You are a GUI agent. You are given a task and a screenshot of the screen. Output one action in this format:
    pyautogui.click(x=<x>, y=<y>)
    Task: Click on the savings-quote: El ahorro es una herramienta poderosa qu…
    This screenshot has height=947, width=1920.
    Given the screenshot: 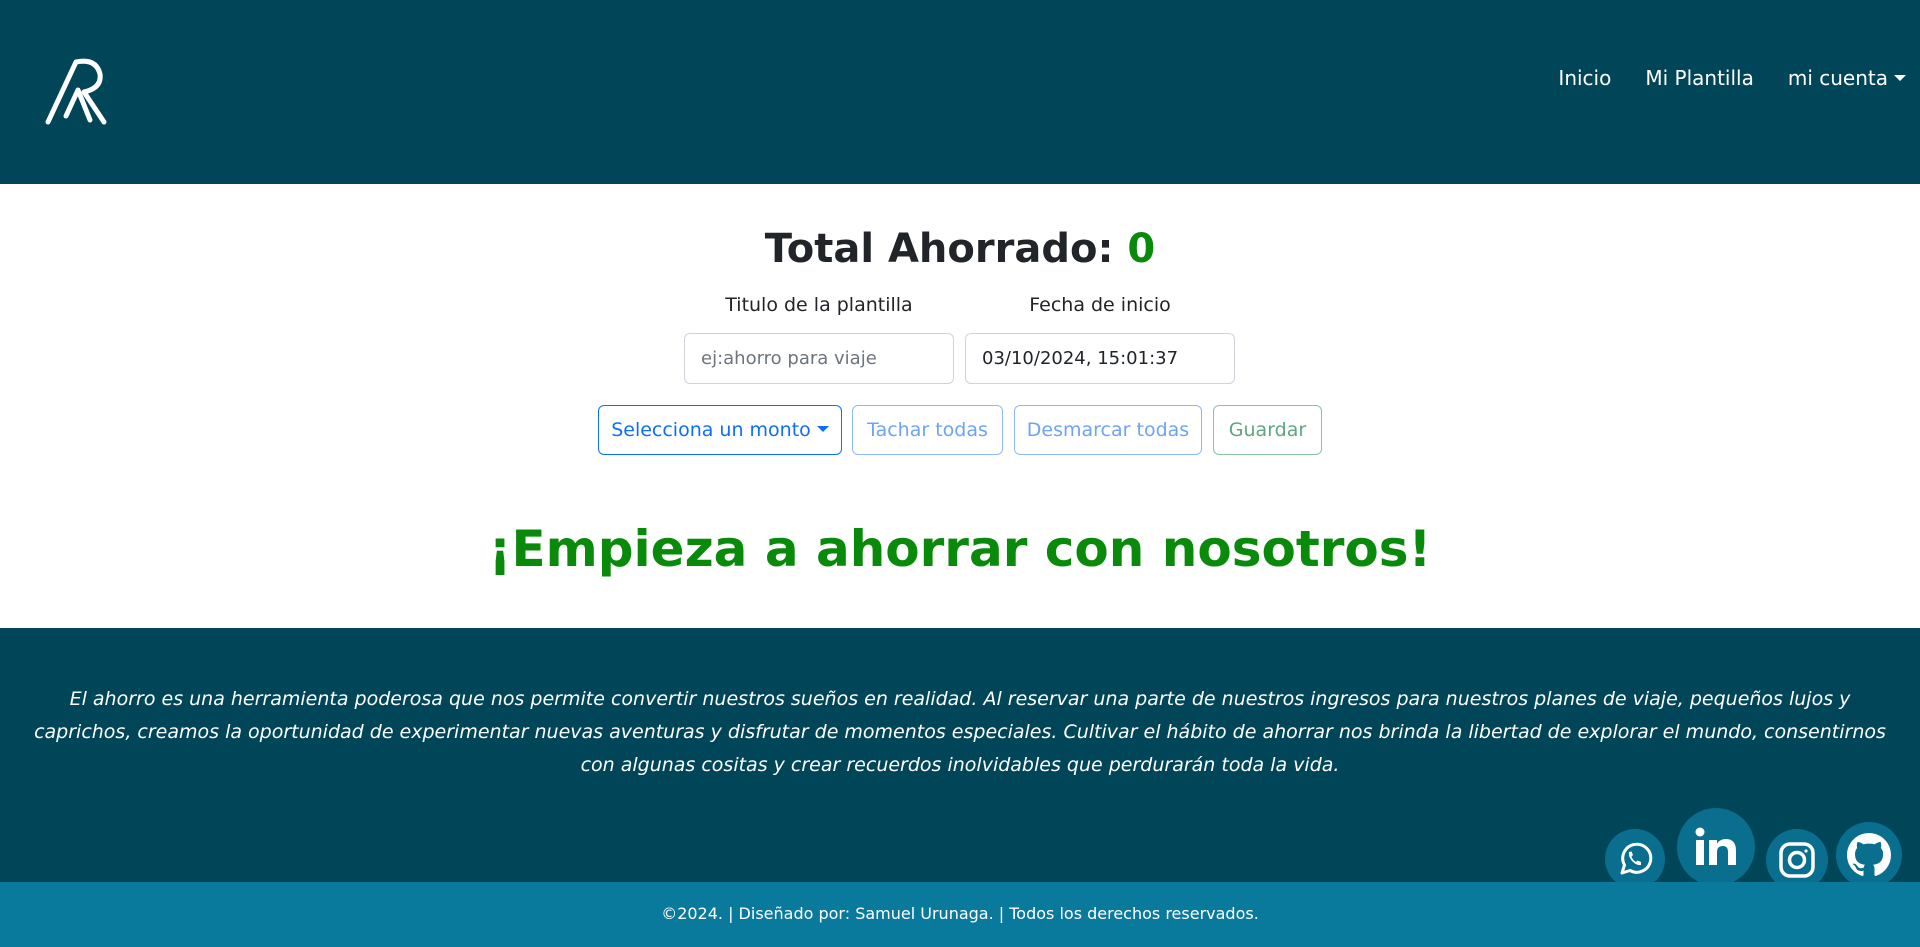 What is the action you would take?
    pyautogui.click(x=960, y=732)
    